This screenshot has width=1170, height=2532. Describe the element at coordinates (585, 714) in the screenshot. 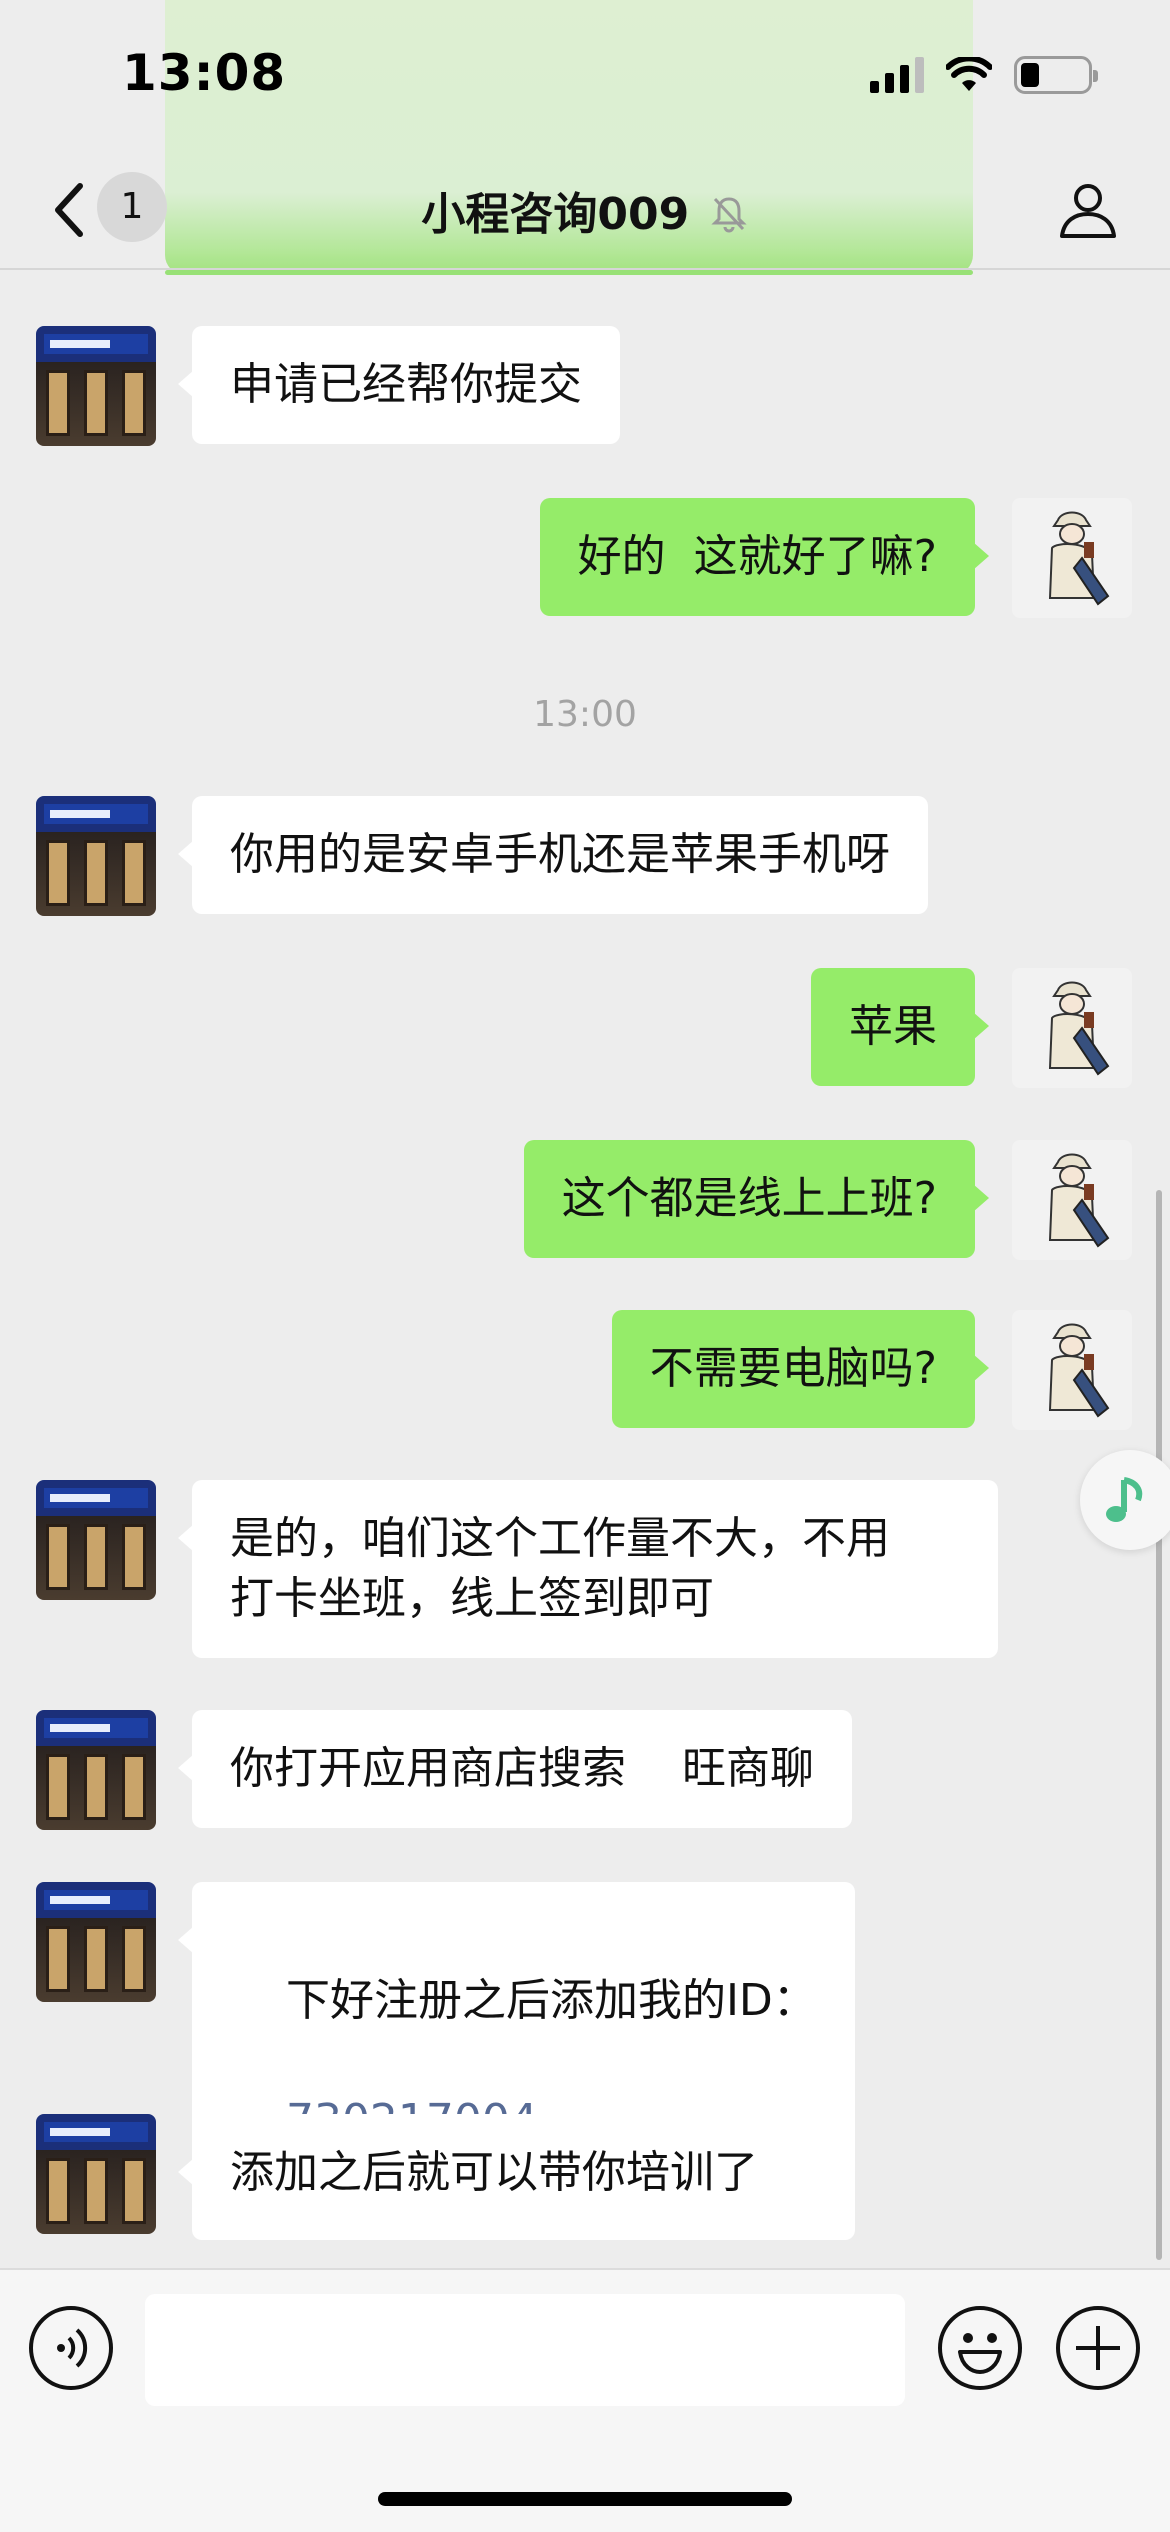

I see `message-timestamp: 13:00` at that location.